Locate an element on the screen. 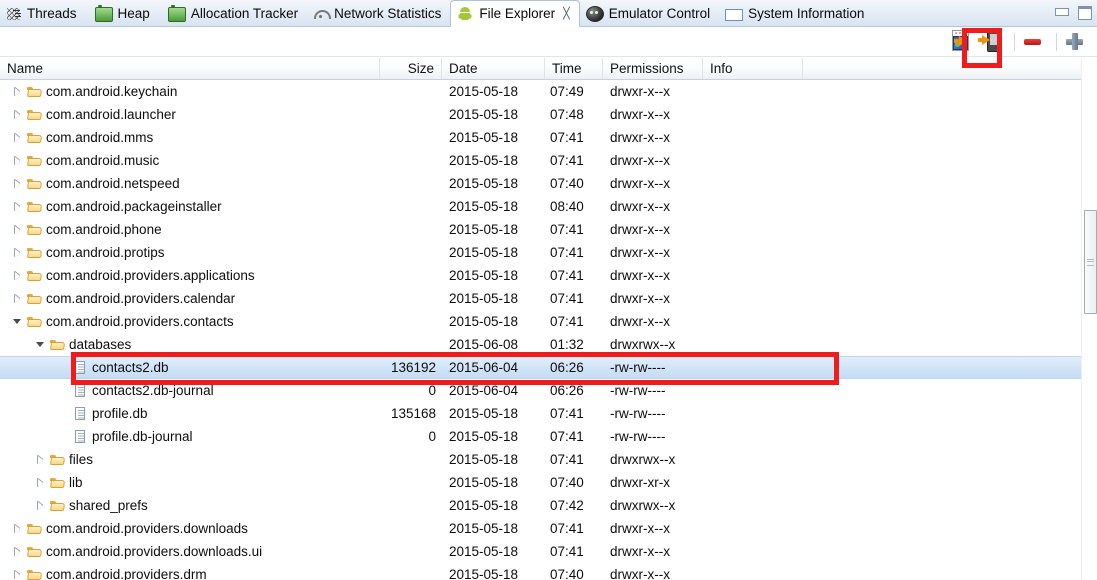 The width and height of the screenshot is (1097, 580). table-row: lib 2015-05-18 07:40 drwxr-xr-x is located at coordinates (548, 482).